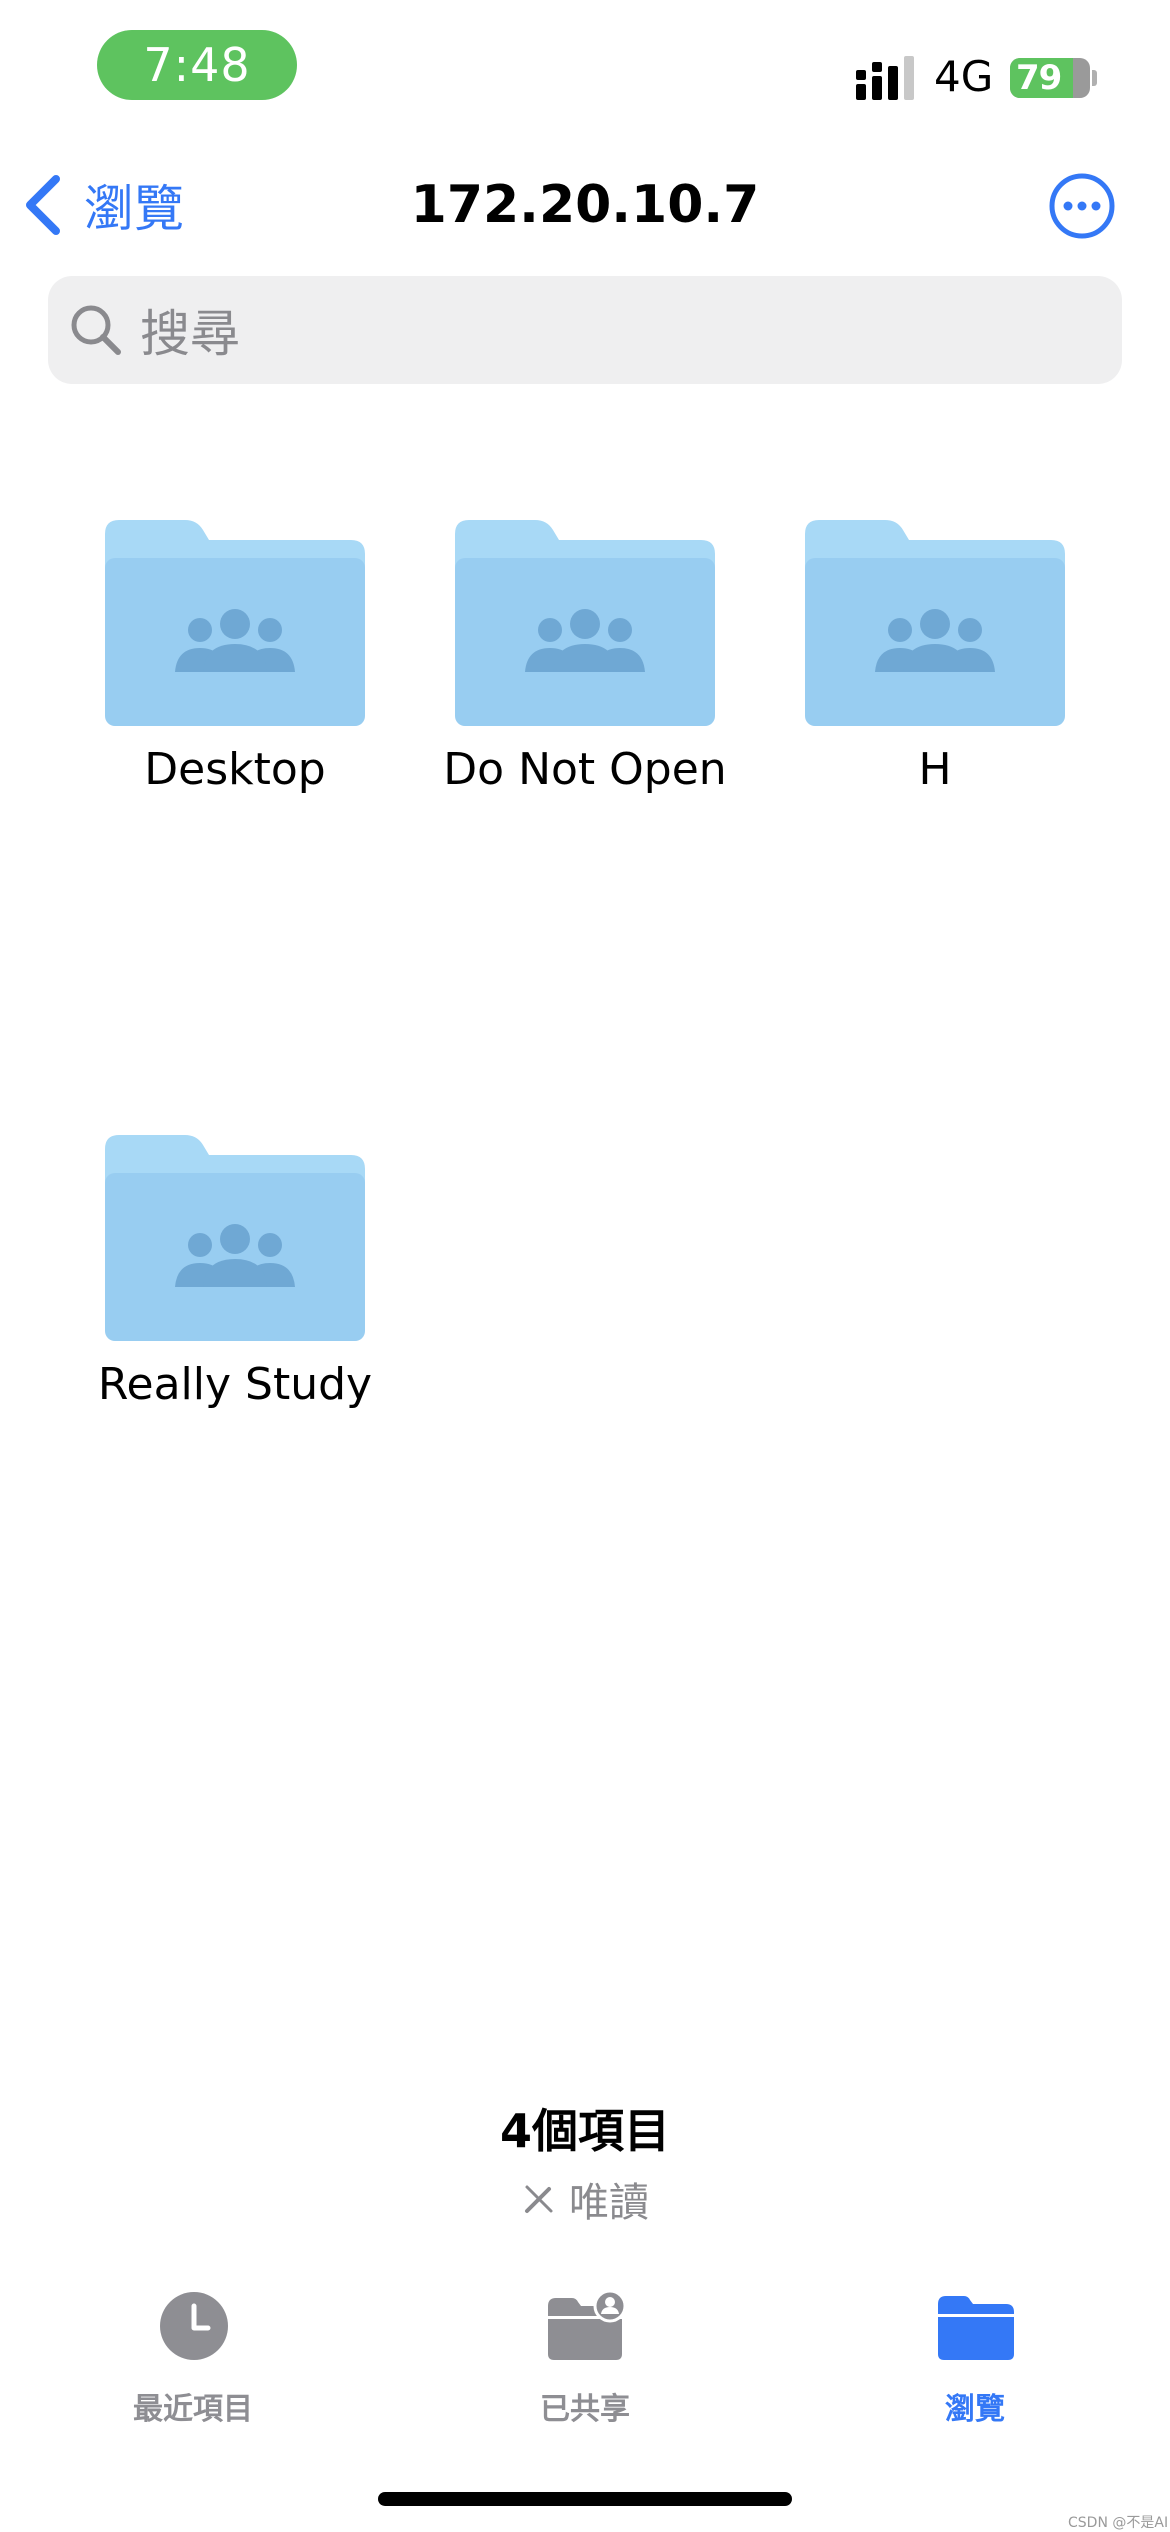 Image resolution: width=1170 pixels, height=2532 pixels. I want to click on status-time: 7:48, so click(197, 65).